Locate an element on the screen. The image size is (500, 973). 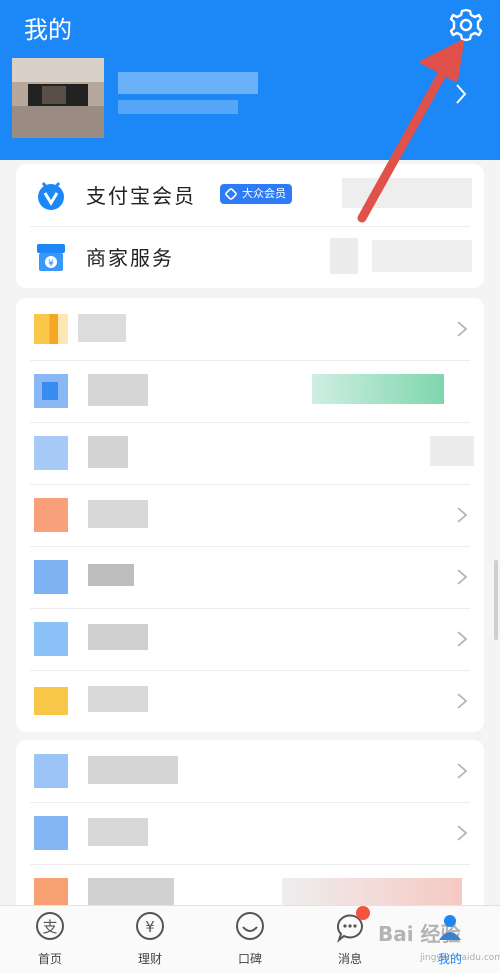
svg-text: 支 is located at coordinates (49, 927).